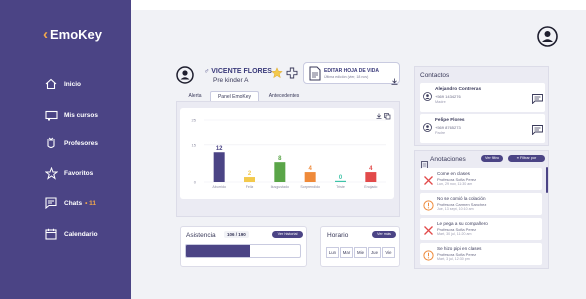 Image resolution: width=586 pixels, height=299 pixels. Describe the element at coordinates (394, 81) in the screenshot. I see `download-icon` at that location.